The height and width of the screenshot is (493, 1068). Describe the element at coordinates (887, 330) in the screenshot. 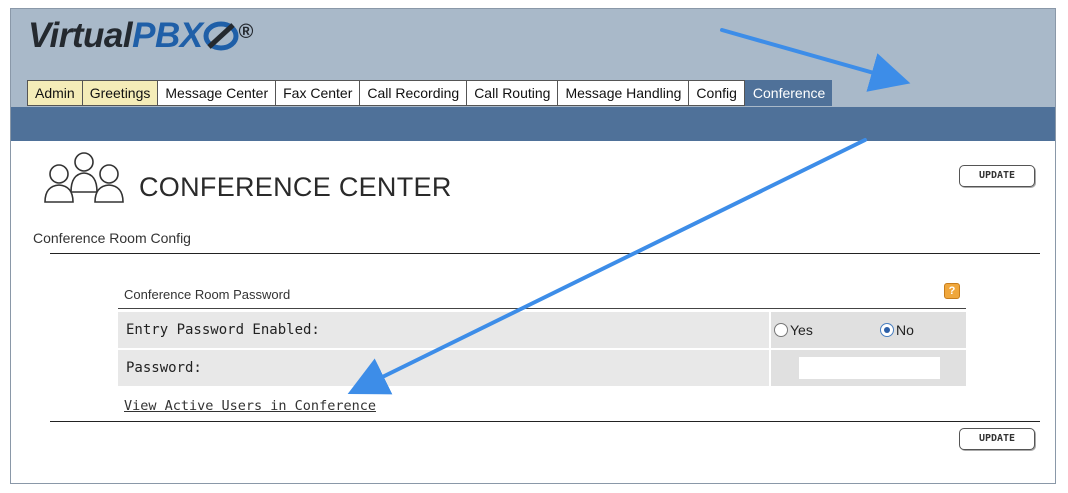

I see `radio-no-circle` at that location.